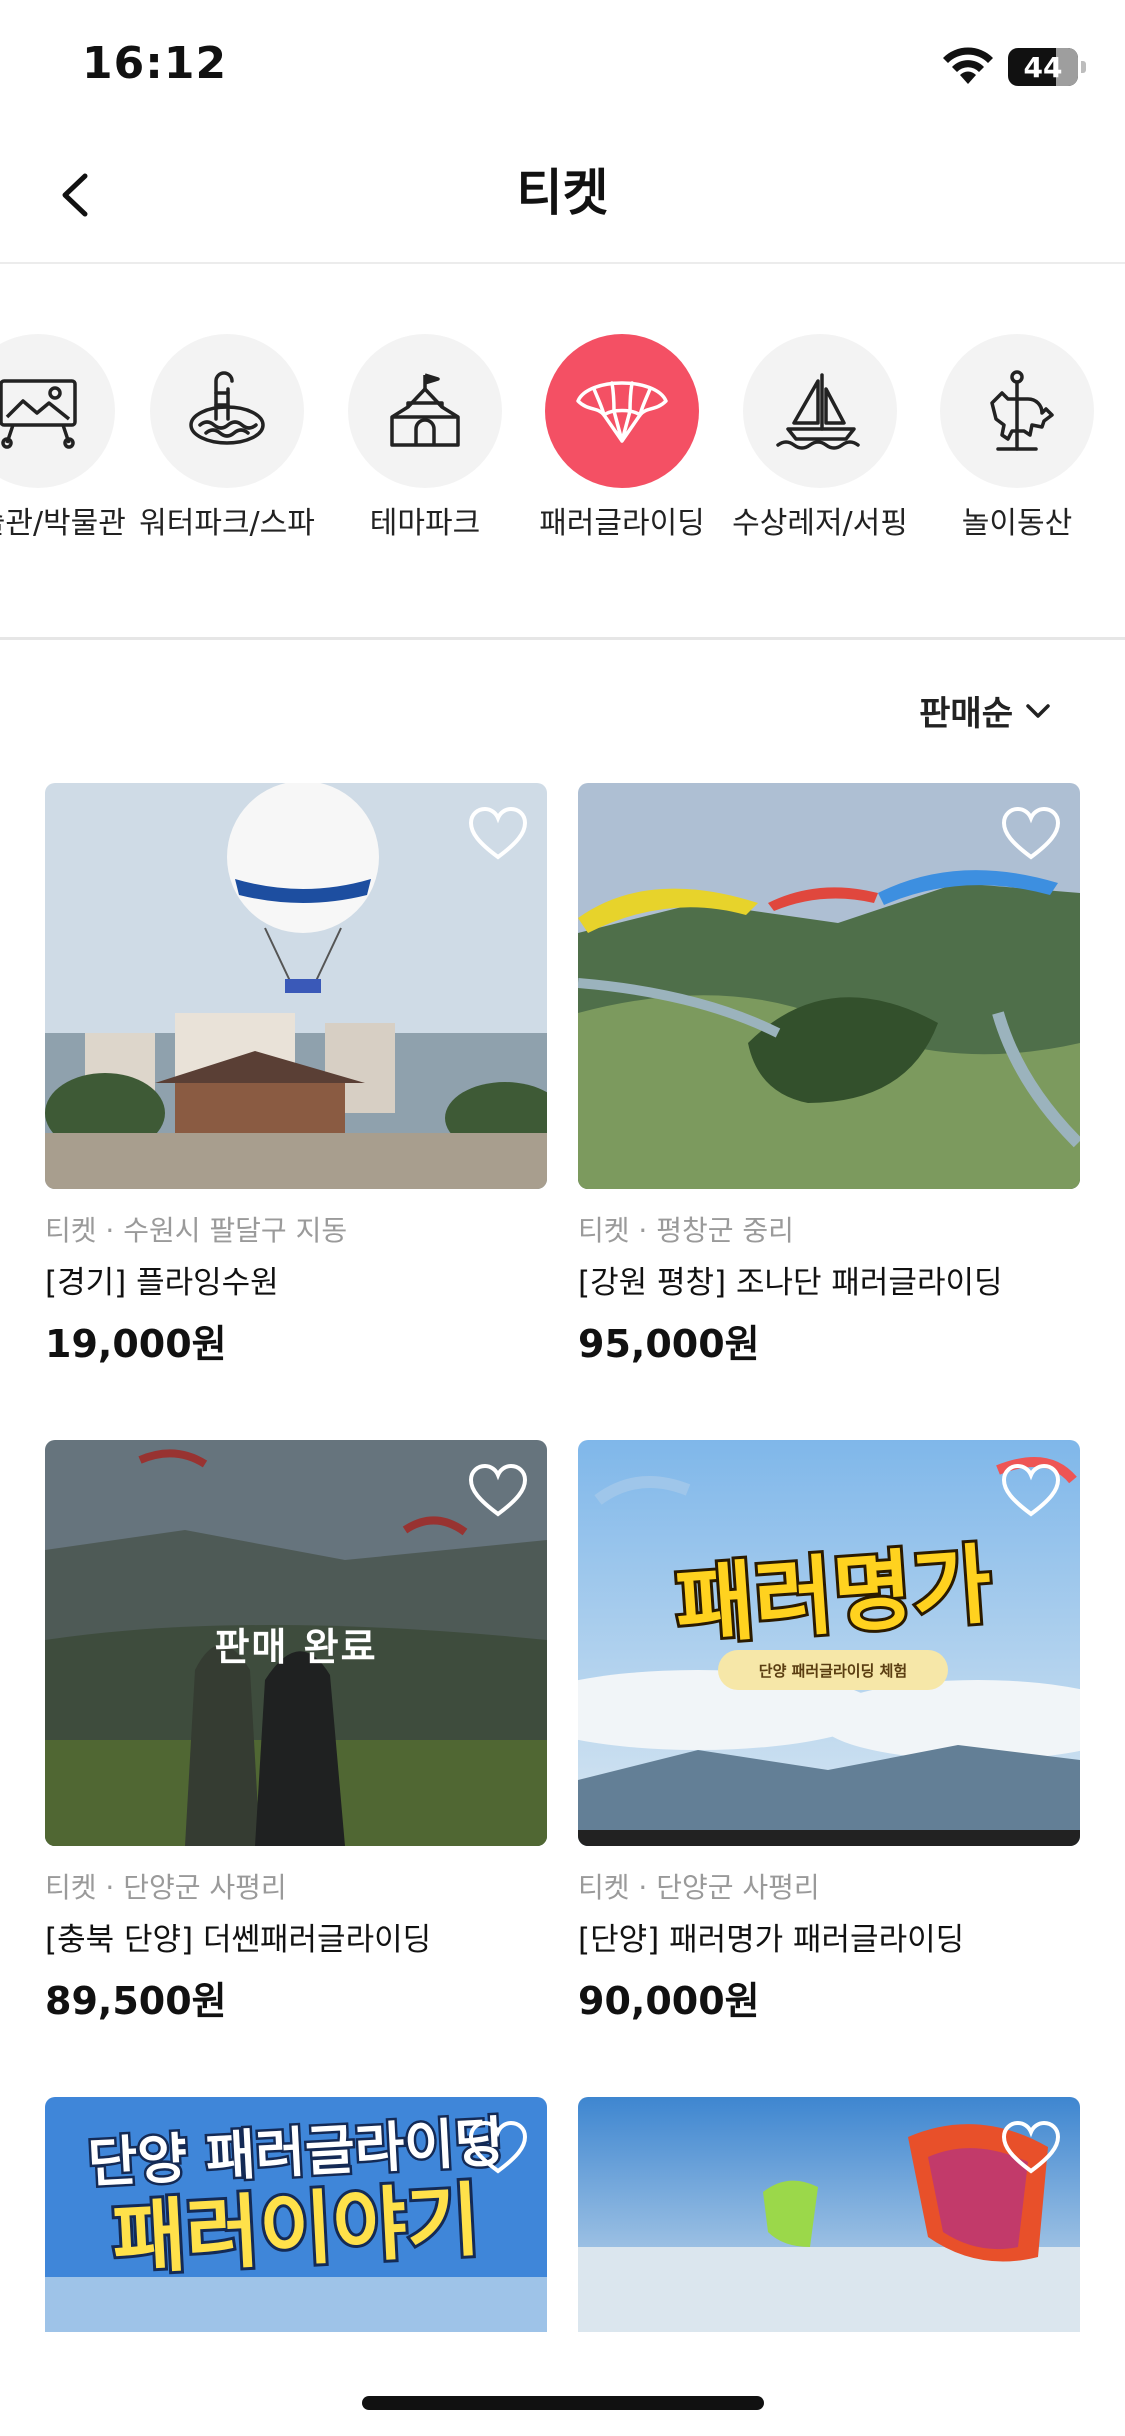 The image size is (1125, 2436). I want to click on page-title: 티켓, so click(562, 193).